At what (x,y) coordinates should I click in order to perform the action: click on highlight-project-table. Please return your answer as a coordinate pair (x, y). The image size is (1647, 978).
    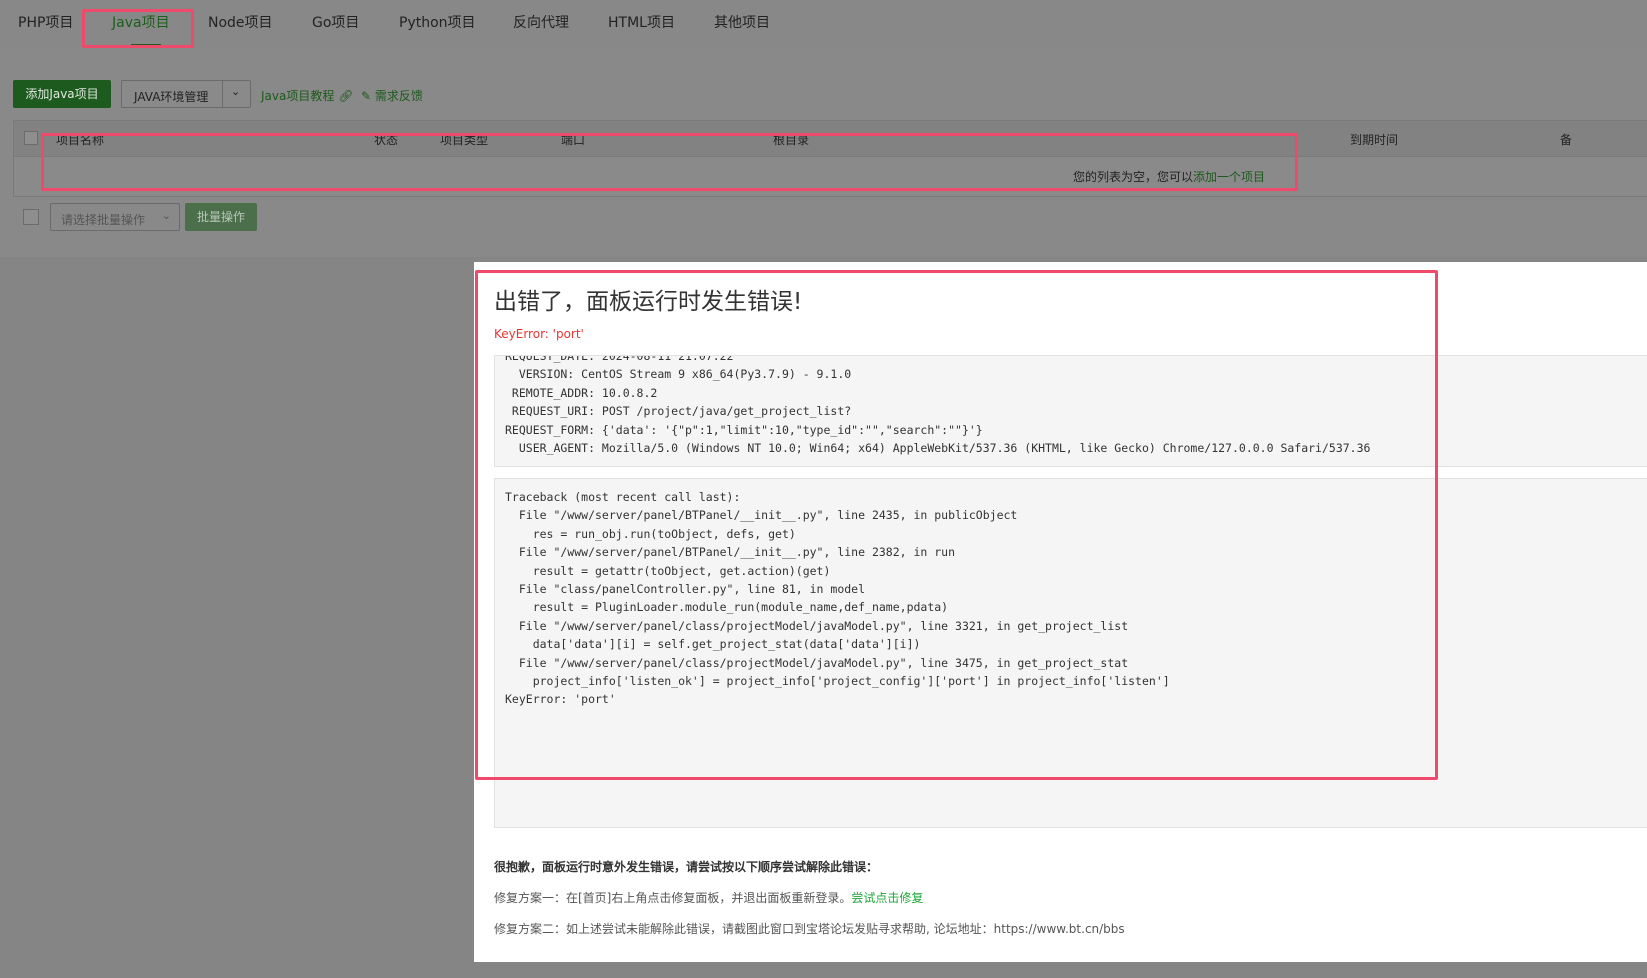
    Looking at the image, I should click on (669, 162).